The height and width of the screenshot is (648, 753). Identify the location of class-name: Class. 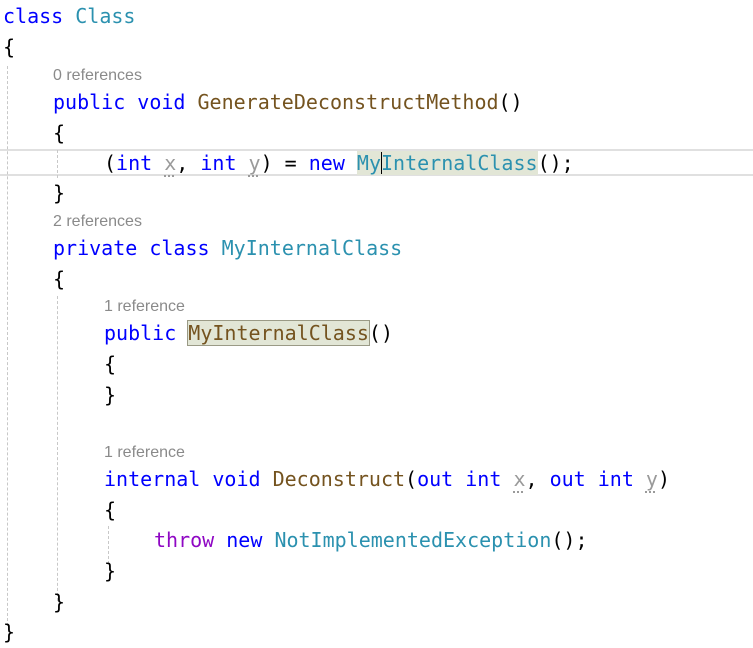
(105, 16).